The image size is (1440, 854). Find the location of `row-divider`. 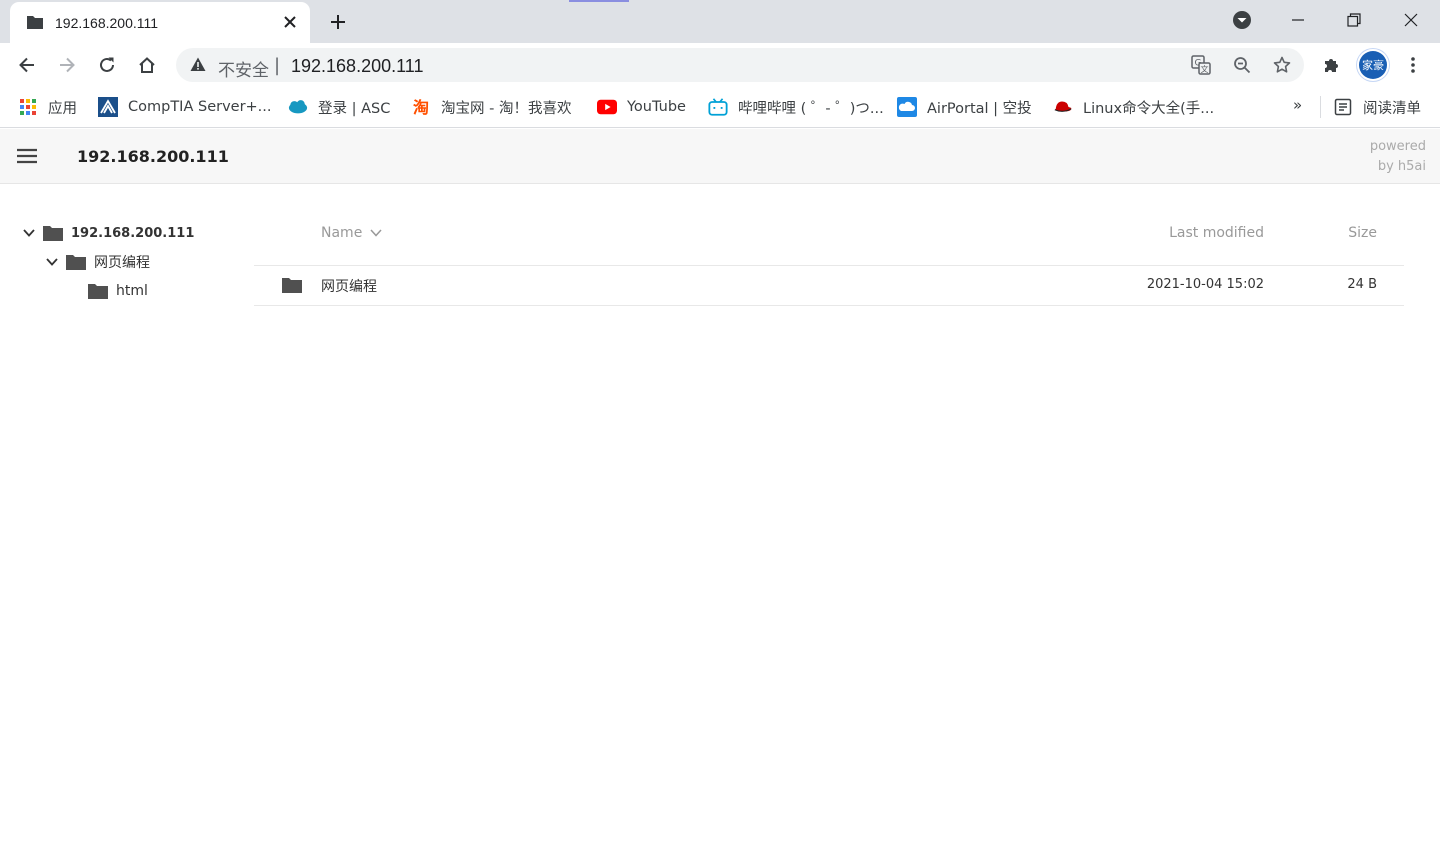

row-divider is located at coordinates (829, 305).